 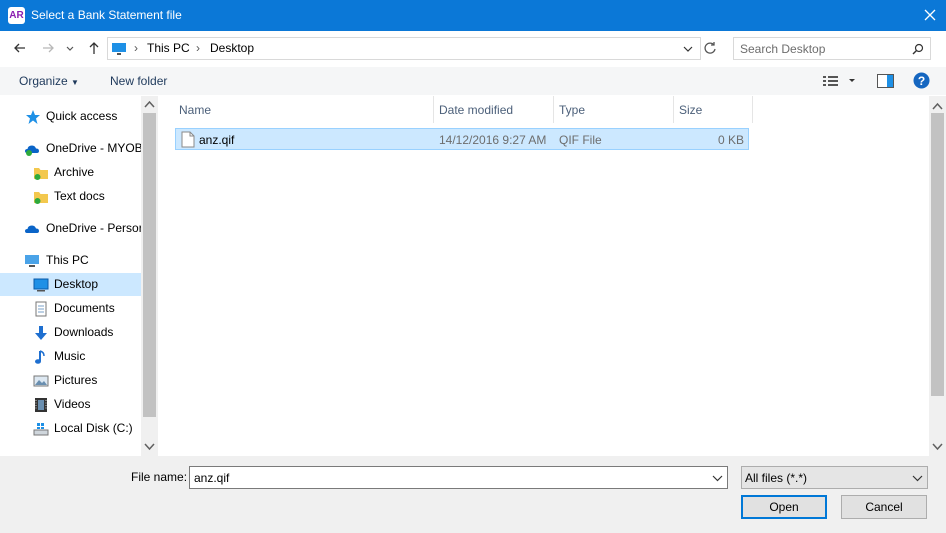 I want to click on preview-pane-icon, so click(x=885, y=81).